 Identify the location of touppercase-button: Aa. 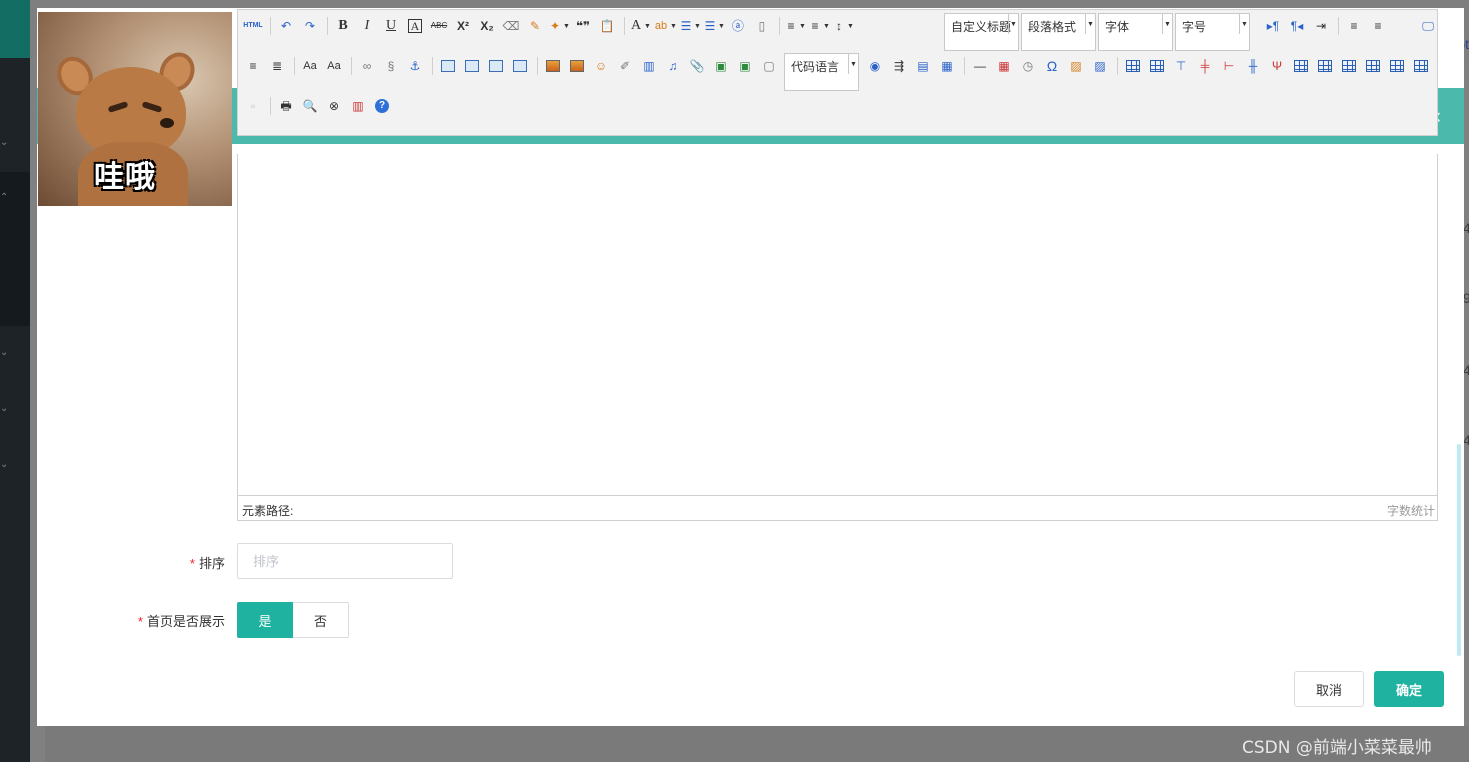
(310, 66).